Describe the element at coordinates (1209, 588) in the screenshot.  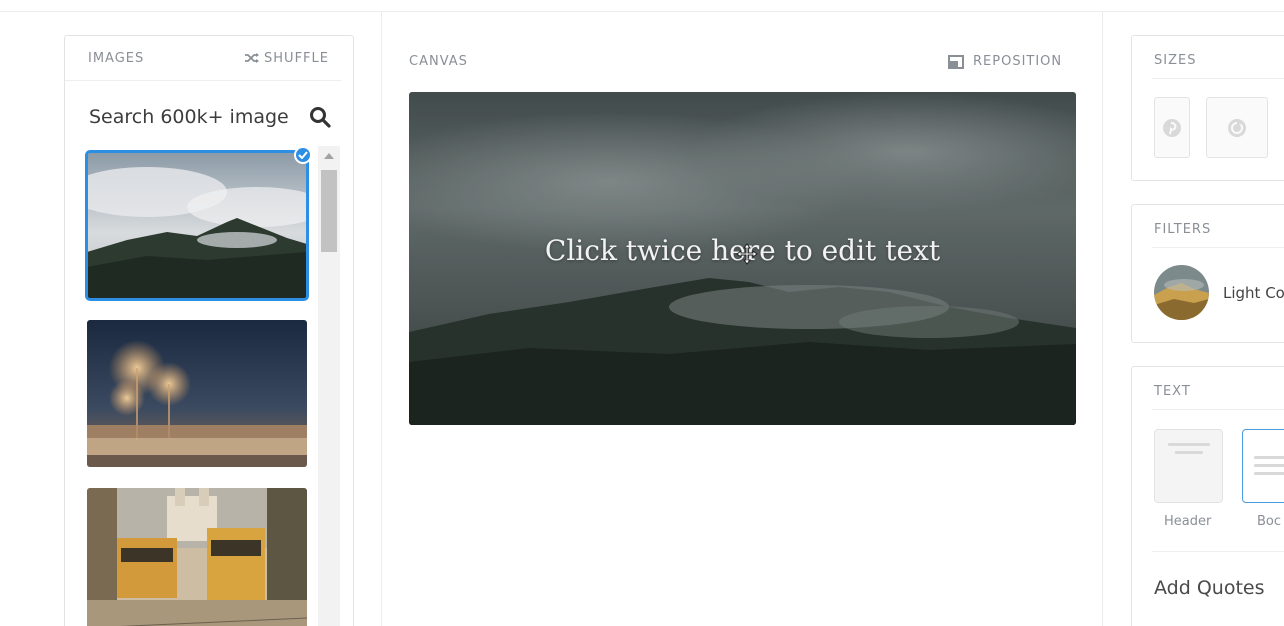
I see `add-quotes-button: Add Quotes` at that location.